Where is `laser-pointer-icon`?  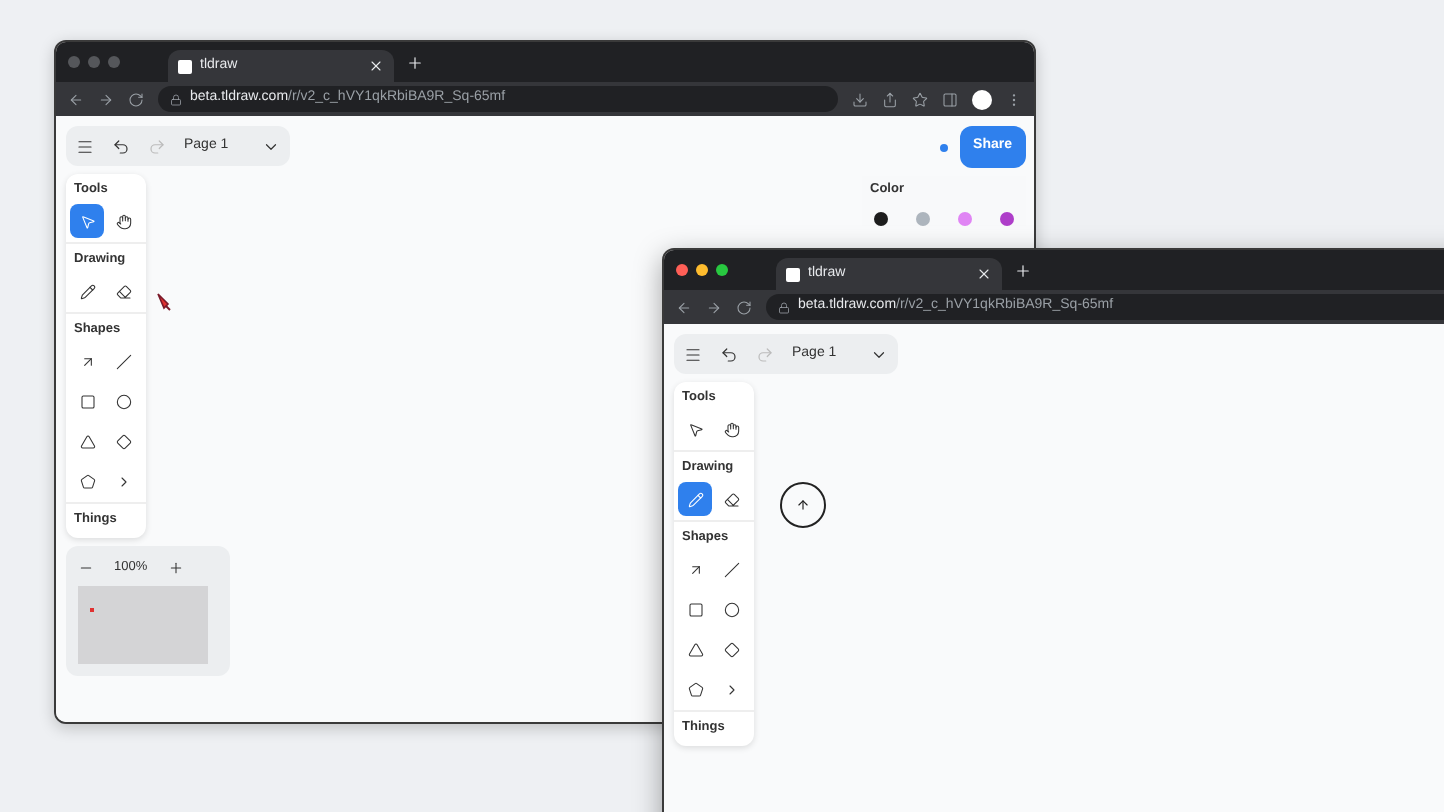 laser-pointer-icon is located at coordinates (164, 302).